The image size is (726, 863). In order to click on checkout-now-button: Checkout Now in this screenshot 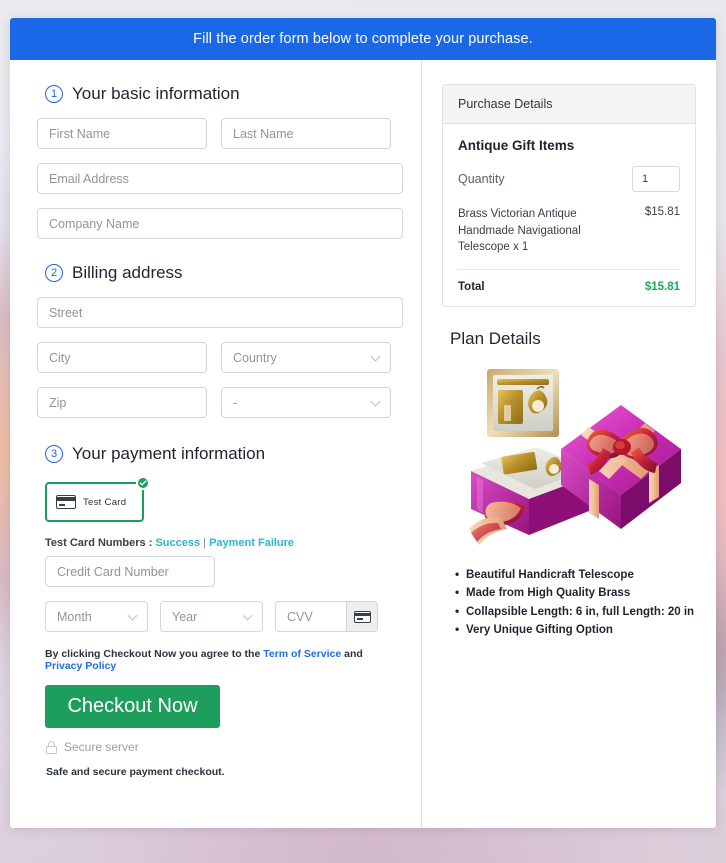, I will do `click(132, 706)`.